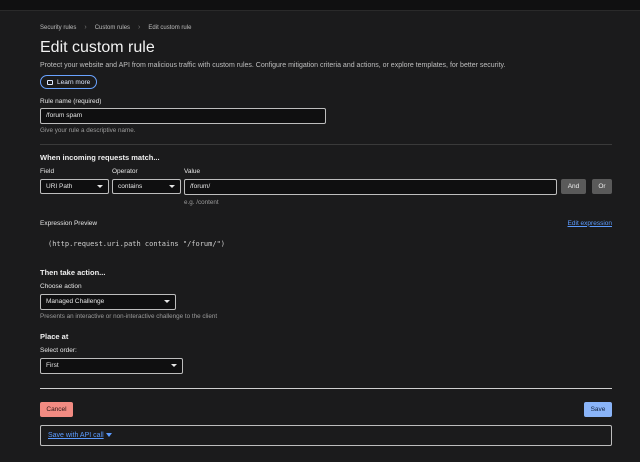 Image resolution: width=640 pixels, height=462 pixels. What do you see at coordinates (50, 82) in the screenshot?
I see `book-icon` at bounding box center [50, 82].